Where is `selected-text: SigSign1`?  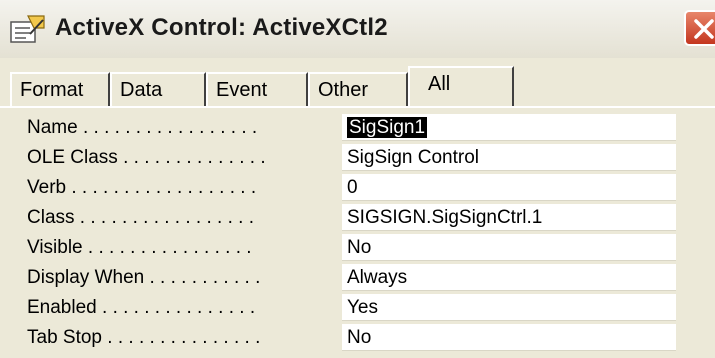 selected-text: SigSign1 is located at coordinates (387, 127).